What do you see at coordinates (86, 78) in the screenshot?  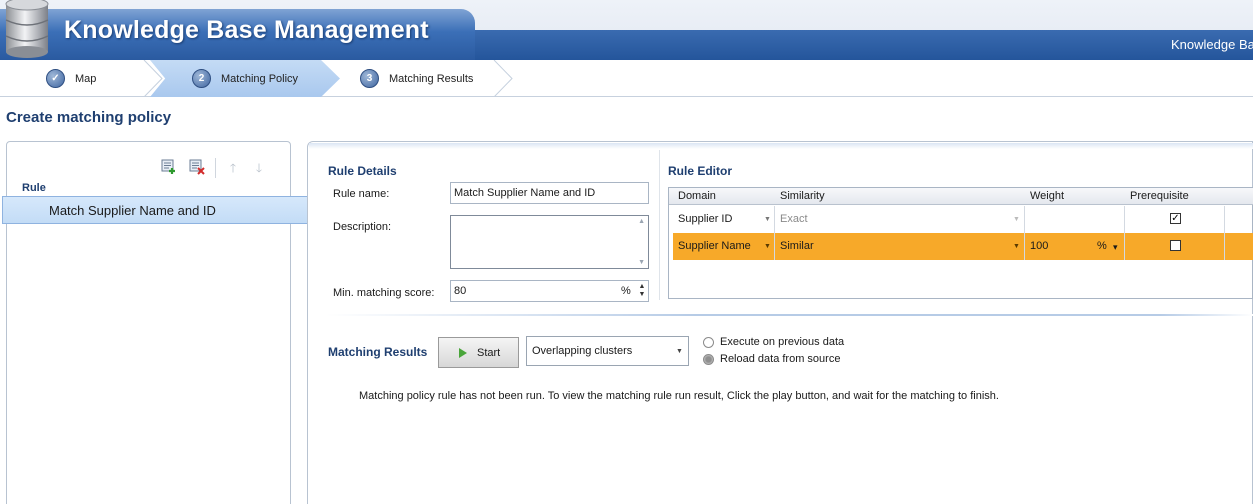 I see `step-label: Map` at bounding box center [86, 78].